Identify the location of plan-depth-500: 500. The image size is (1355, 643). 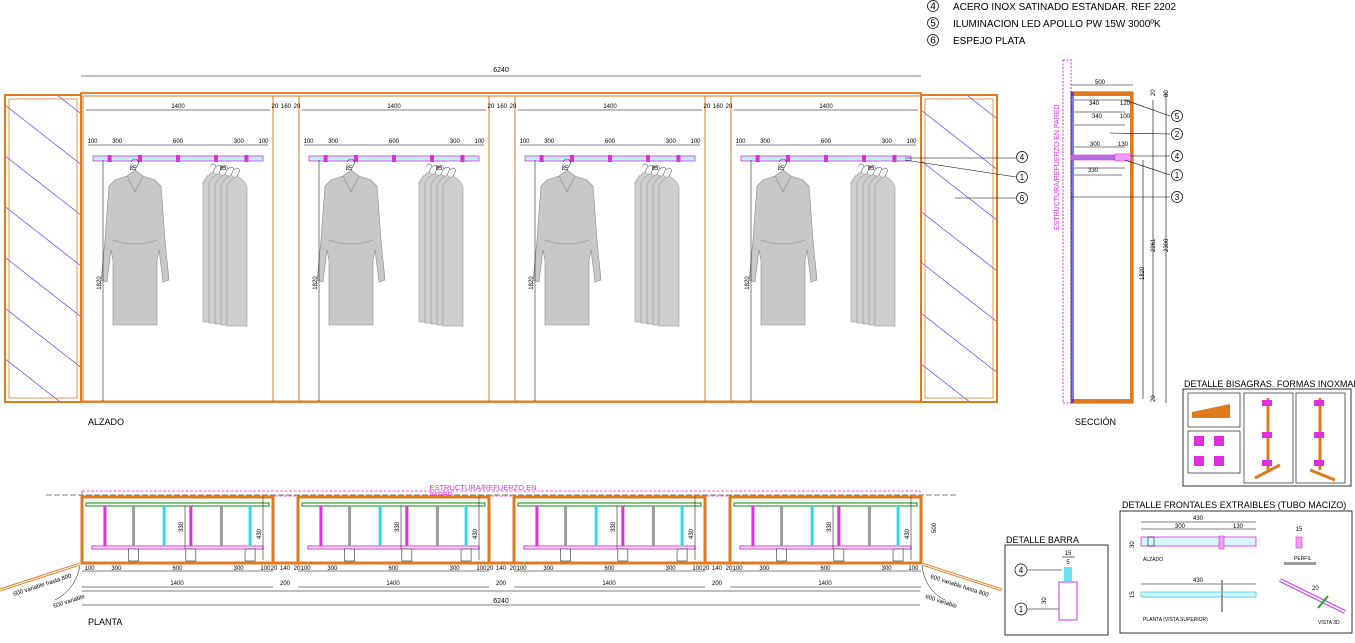
(935, 527).